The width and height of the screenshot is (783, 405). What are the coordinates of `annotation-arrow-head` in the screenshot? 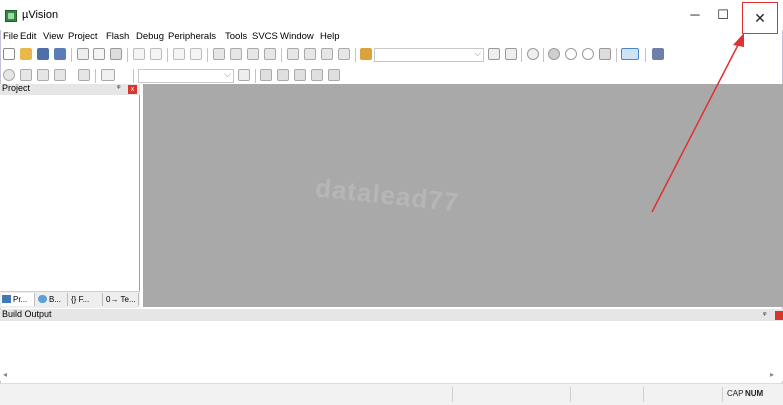 It's located at (738, 40).